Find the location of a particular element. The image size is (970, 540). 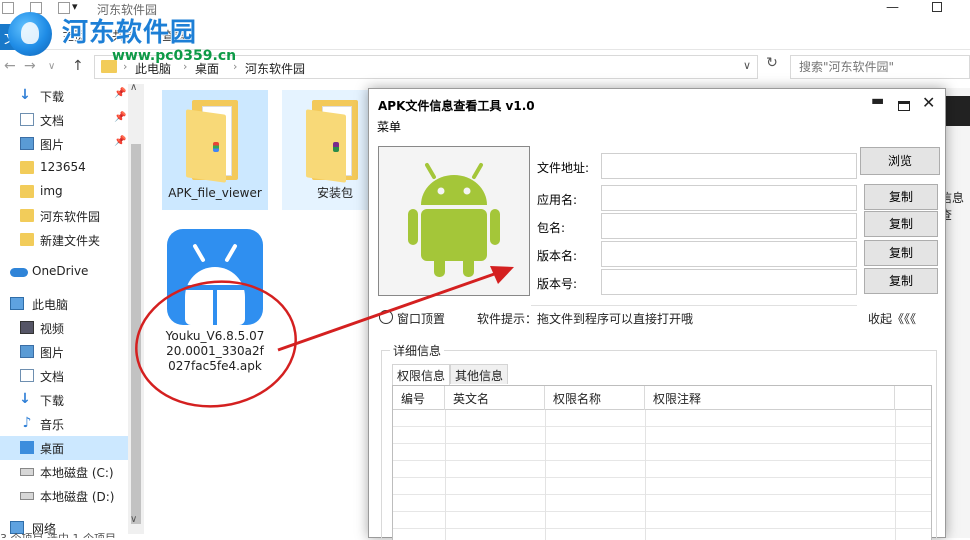

explorer-window-title: 河东软件园 is located at coordinates (127, 10).